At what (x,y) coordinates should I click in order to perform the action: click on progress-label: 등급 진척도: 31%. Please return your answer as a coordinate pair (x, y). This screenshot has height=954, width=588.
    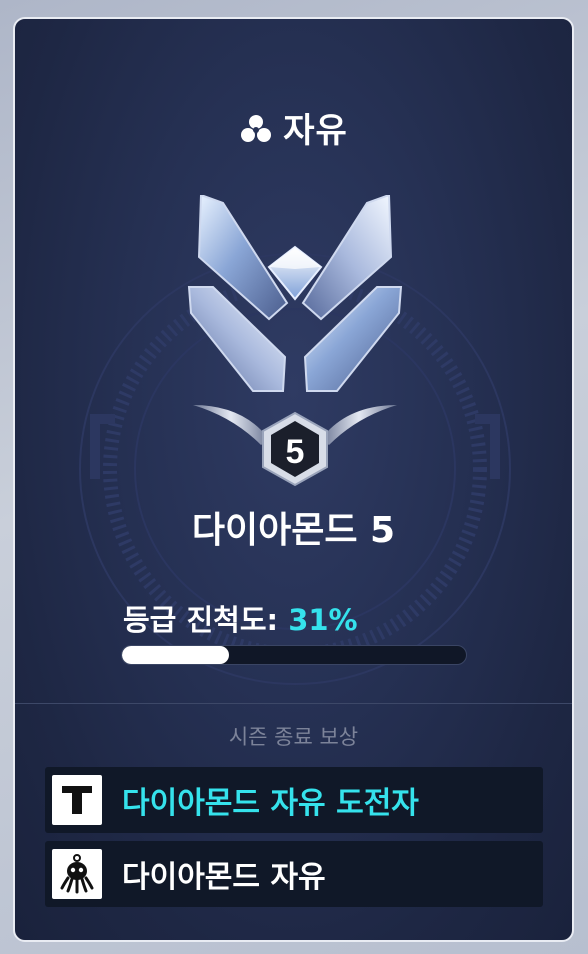
    Looking at the image, I should click on (240, 618).